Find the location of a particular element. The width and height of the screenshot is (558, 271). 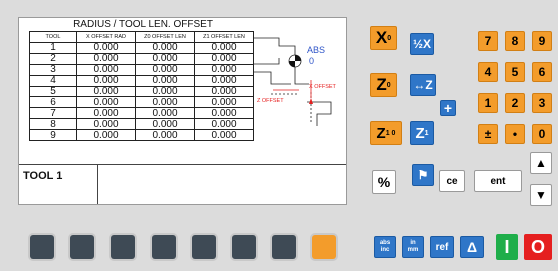

z0-key-sub: 0 is located at coordinates (388, 85).